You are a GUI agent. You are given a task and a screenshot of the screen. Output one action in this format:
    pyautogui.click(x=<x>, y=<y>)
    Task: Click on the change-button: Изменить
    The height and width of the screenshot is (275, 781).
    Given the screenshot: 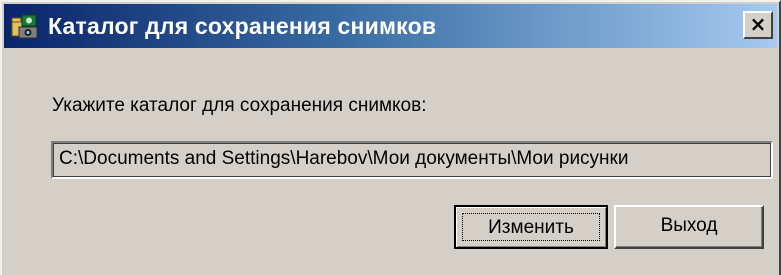 What is the action you would take?
    pyautogui.click(x=531, y=227)
    